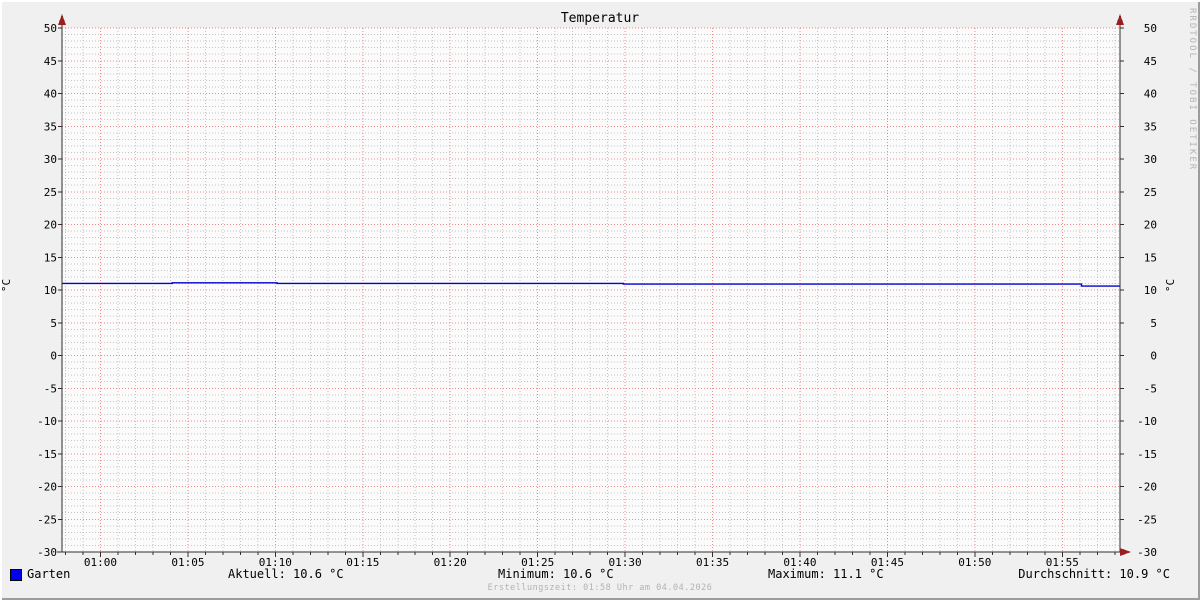 The image size is (1200, 600). I want to click on svg-text: 01:15, so click(362, 562).